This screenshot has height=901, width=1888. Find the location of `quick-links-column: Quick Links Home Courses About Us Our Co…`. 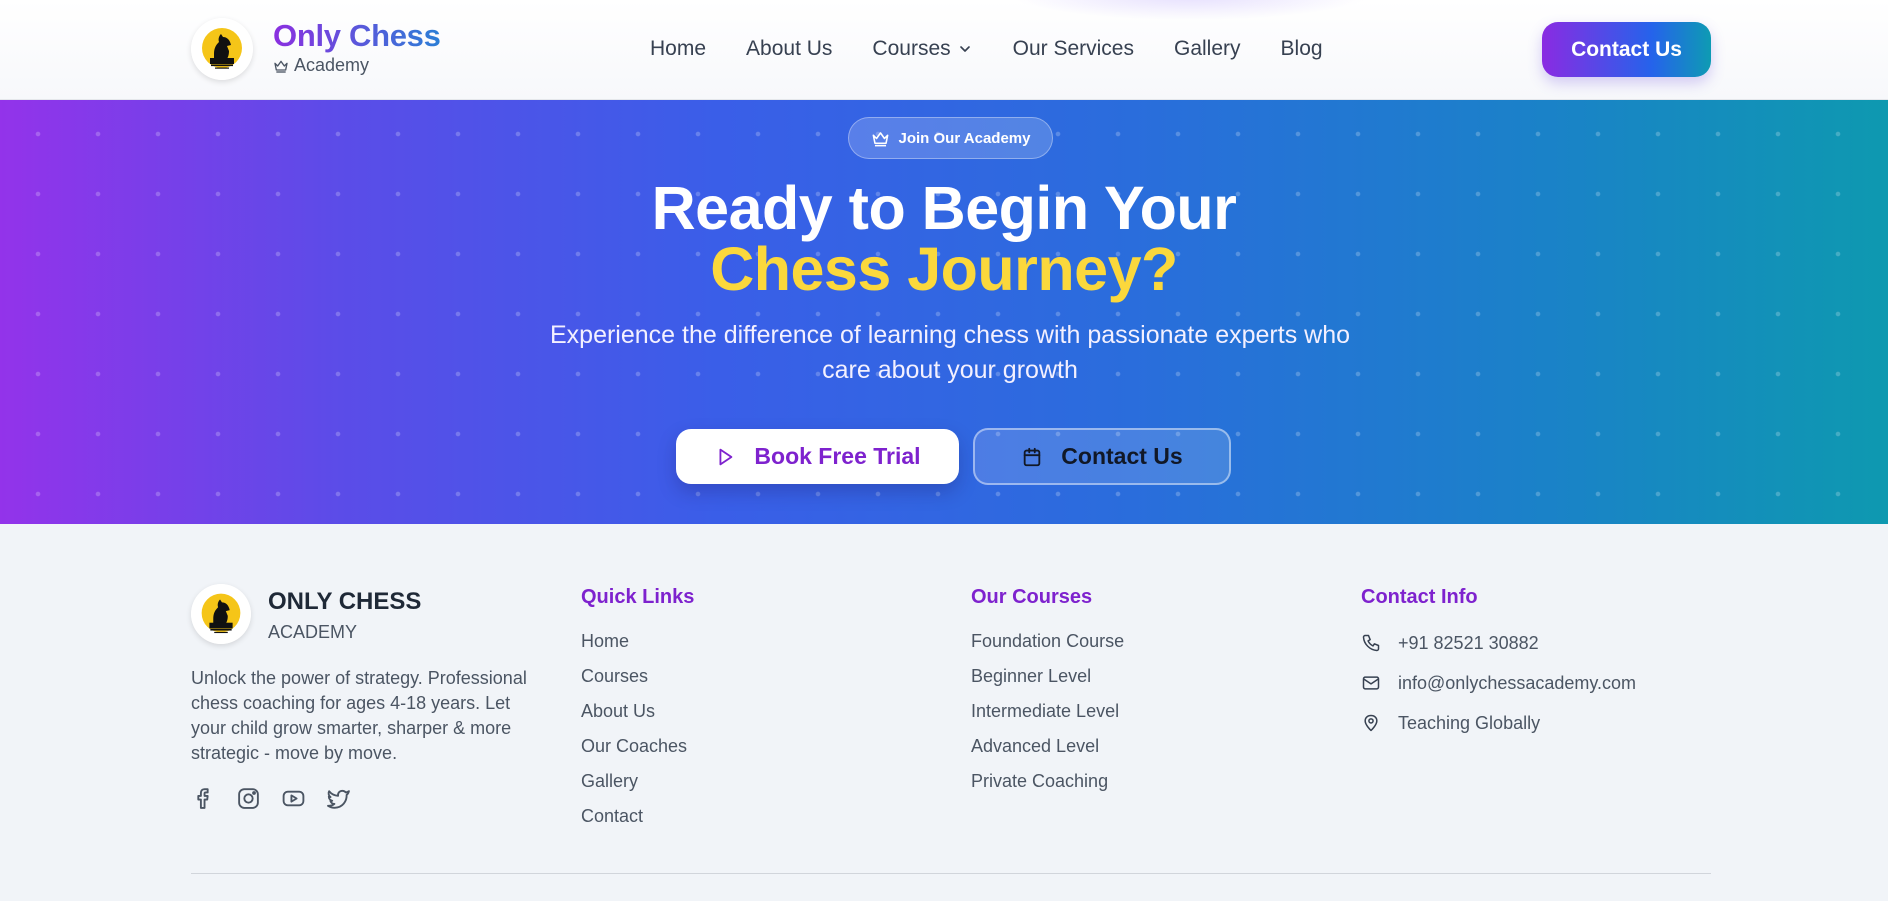

quick-links-column: Quick Links Home Courses About Us Our Co… is located at coordinates (637, 712).